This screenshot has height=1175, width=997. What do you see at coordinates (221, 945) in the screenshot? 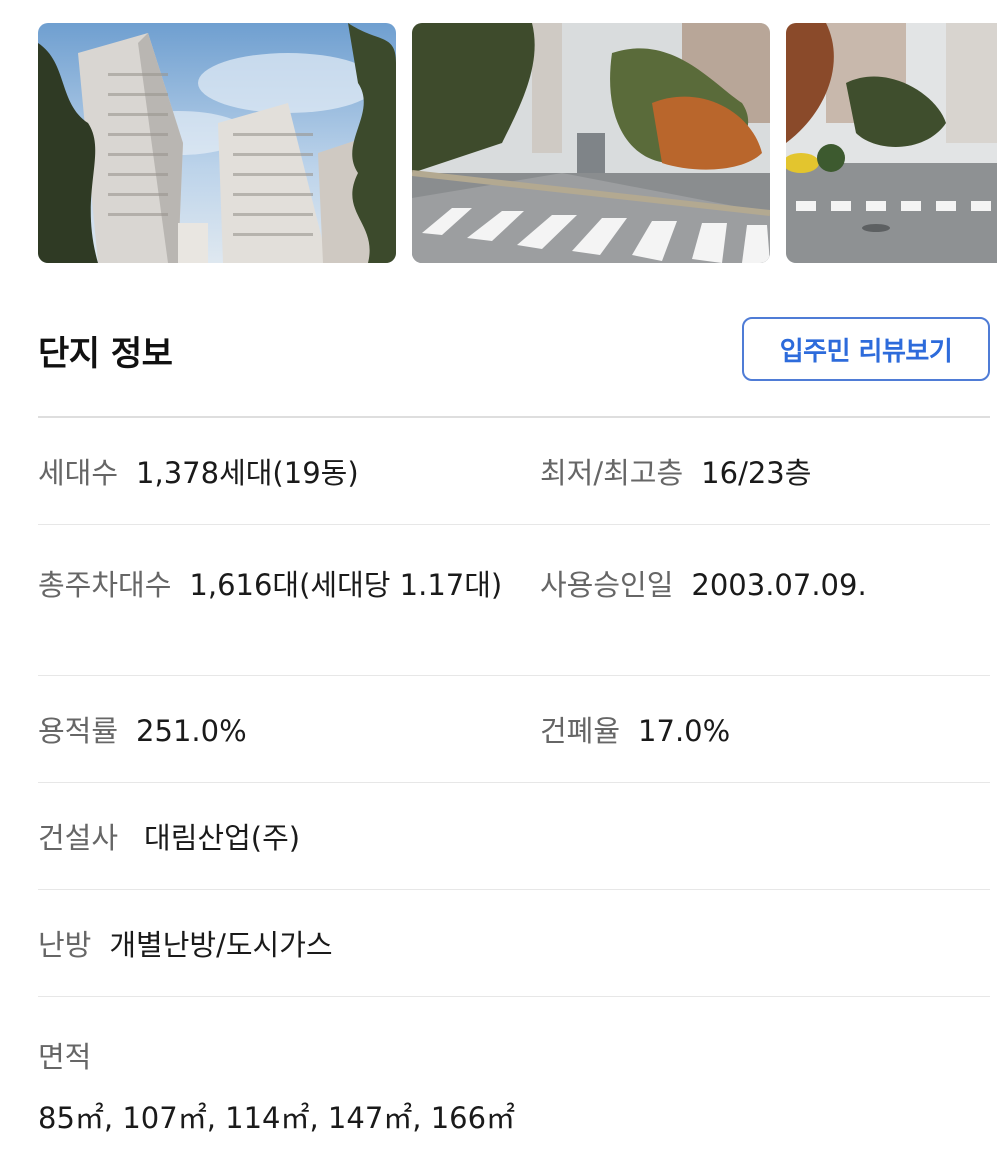
I see `heating-value: 개별난방/도시가스` at bounding box center [221, 945].